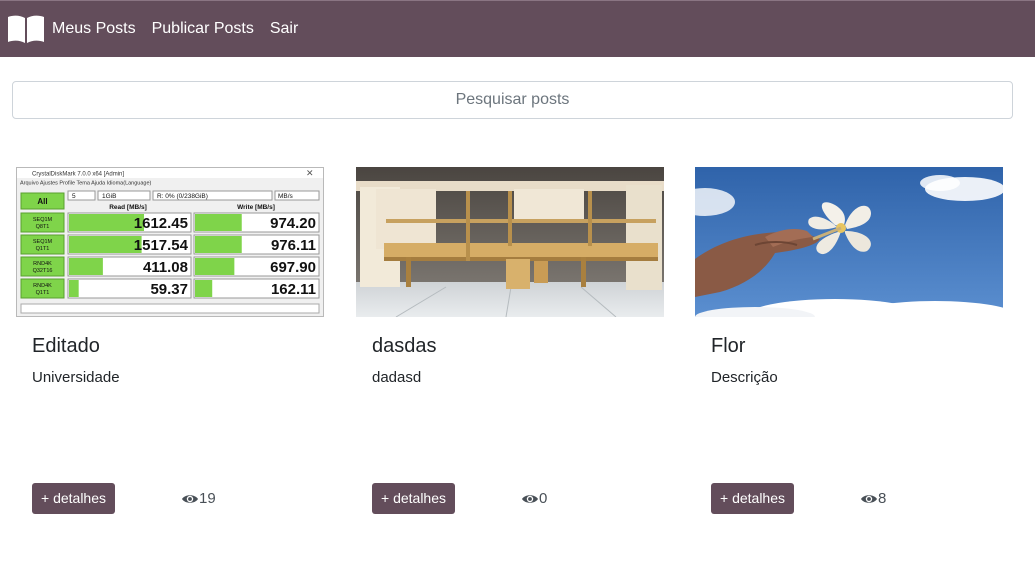  Describe the element at coordinates (728, 346) in the screenshot. I see `post-title: Flor` at that location.